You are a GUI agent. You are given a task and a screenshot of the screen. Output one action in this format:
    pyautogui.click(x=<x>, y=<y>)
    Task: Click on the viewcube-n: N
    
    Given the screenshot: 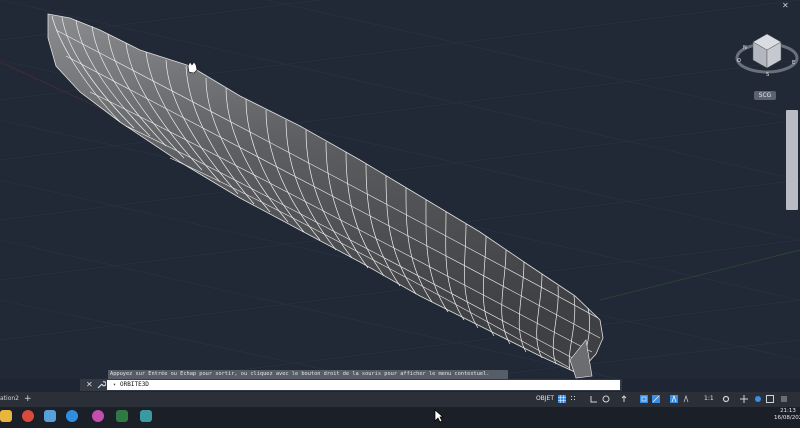 What is the action you would take?
    pyautogui.click(x=745, y=48)
    